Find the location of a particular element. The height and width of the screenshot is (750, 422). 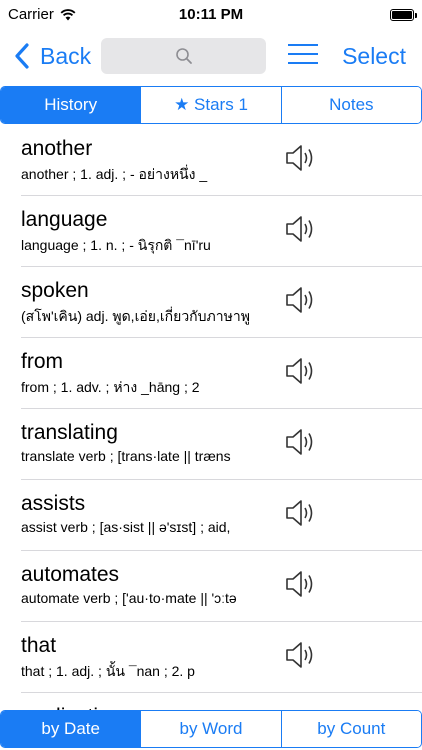

entry-definition: language ; 1. n. ; - นิรุกติ ¯nī'ru is located at coordinates (116, 245).